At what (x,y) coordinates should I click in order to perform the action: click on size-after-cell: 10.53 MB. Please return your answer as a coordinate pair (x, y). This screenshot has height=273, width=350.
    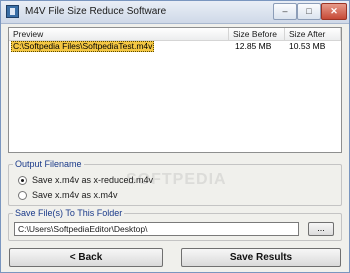
    Looking at the image, I should click on (307, 46).